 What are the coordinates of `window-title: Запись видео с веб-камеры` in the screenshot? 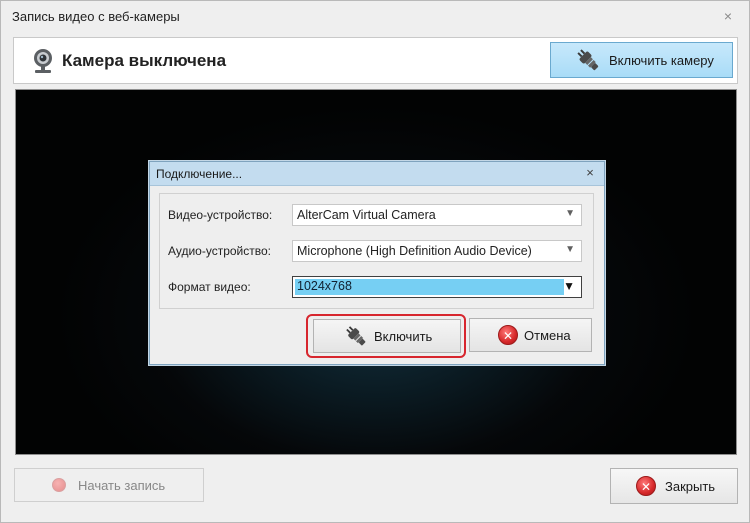 It's located at (96, 16).